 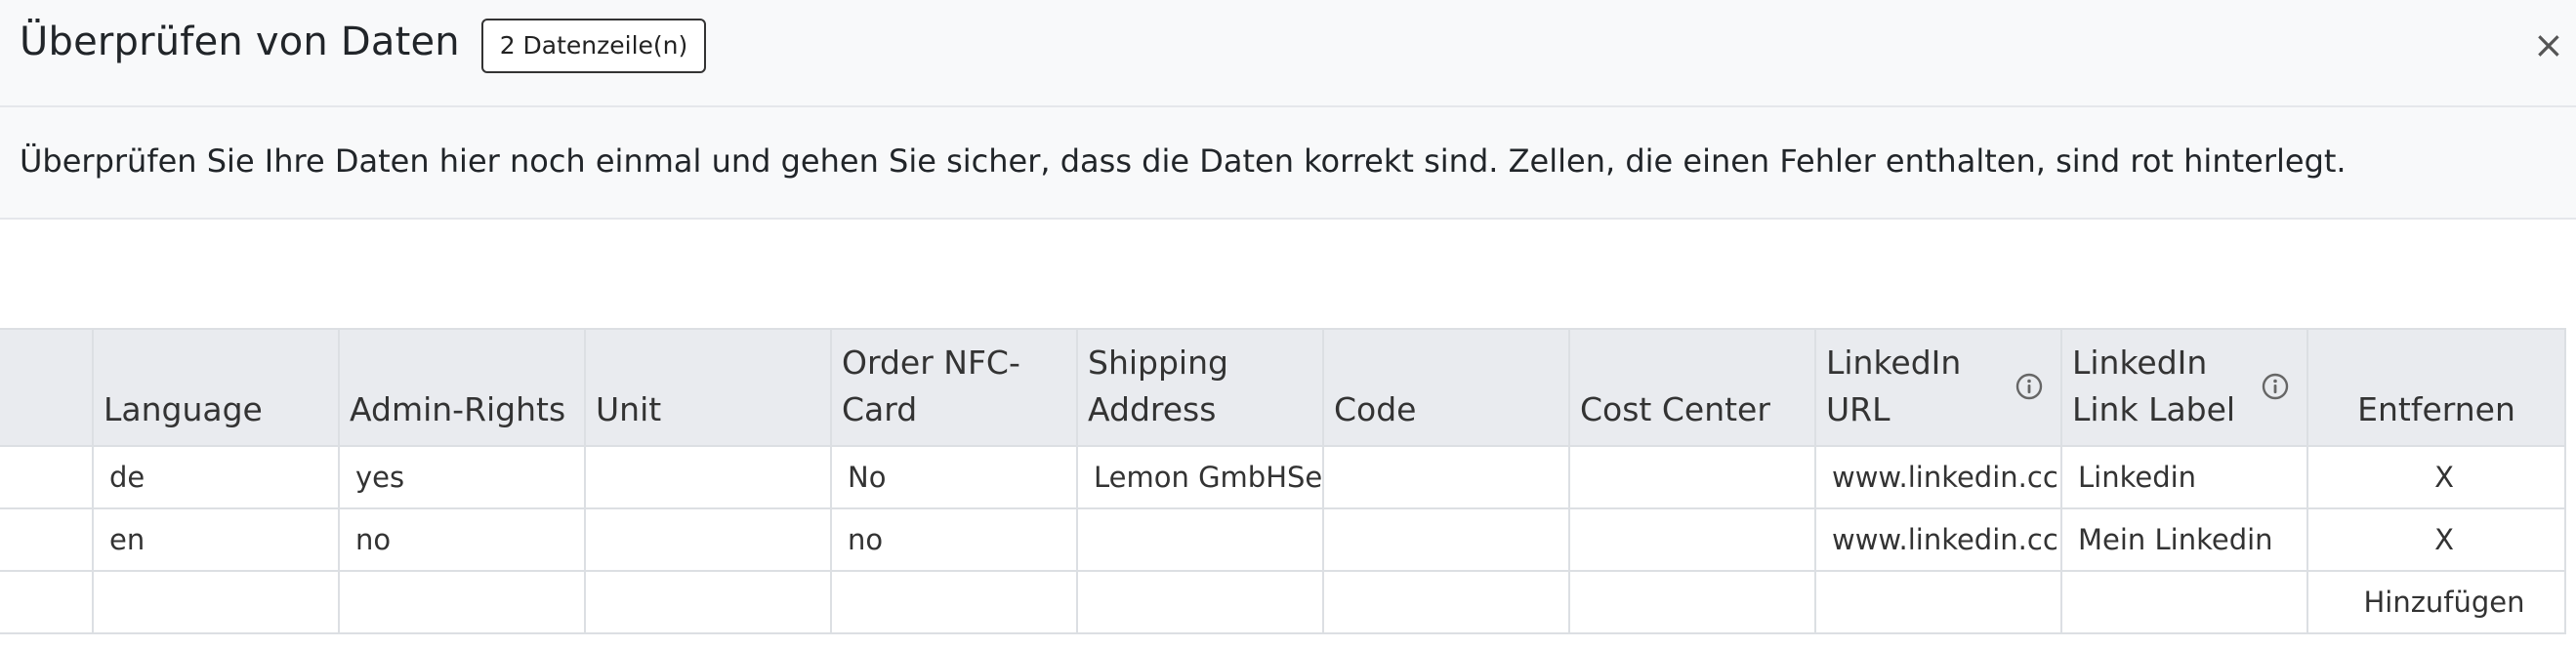 I want to click on cell-linkedin-link-label: Mein Linkedin, so click(x=2184, y=539).